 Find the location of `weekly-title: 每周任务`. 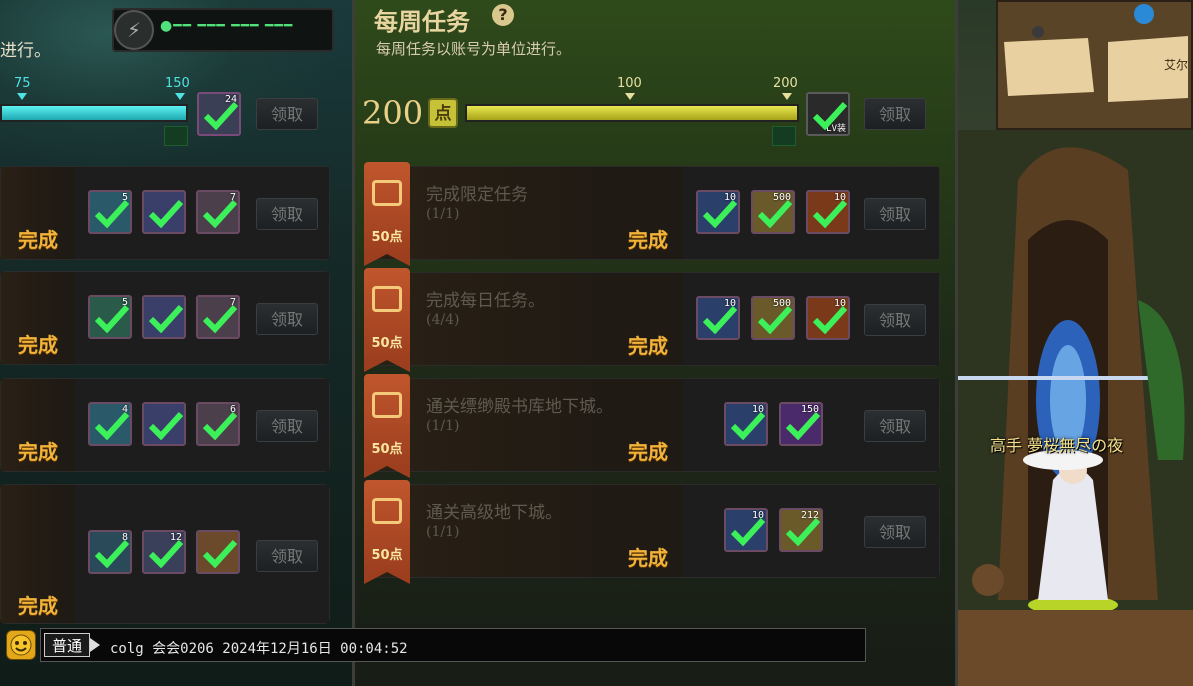

weekly-title: 每周任务 is located at coordinates (422, 21).